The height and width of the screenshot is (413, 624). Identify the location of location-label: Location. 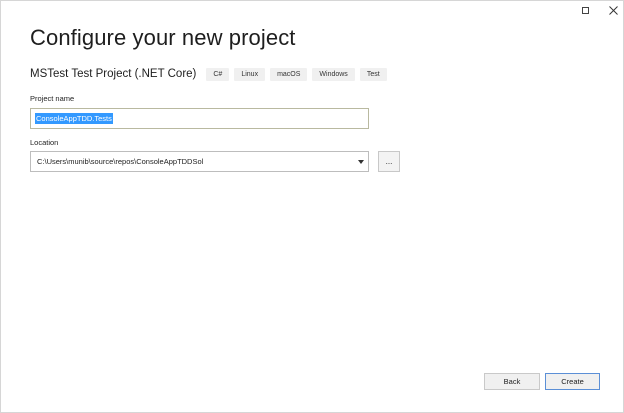
(44, 142).